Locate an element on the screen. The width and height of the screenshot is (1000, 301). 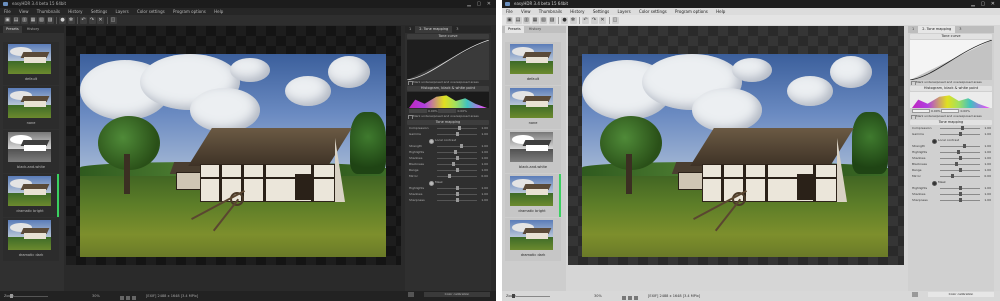
color-calibration-button: Color calibration is located at coordinates (961, 294).